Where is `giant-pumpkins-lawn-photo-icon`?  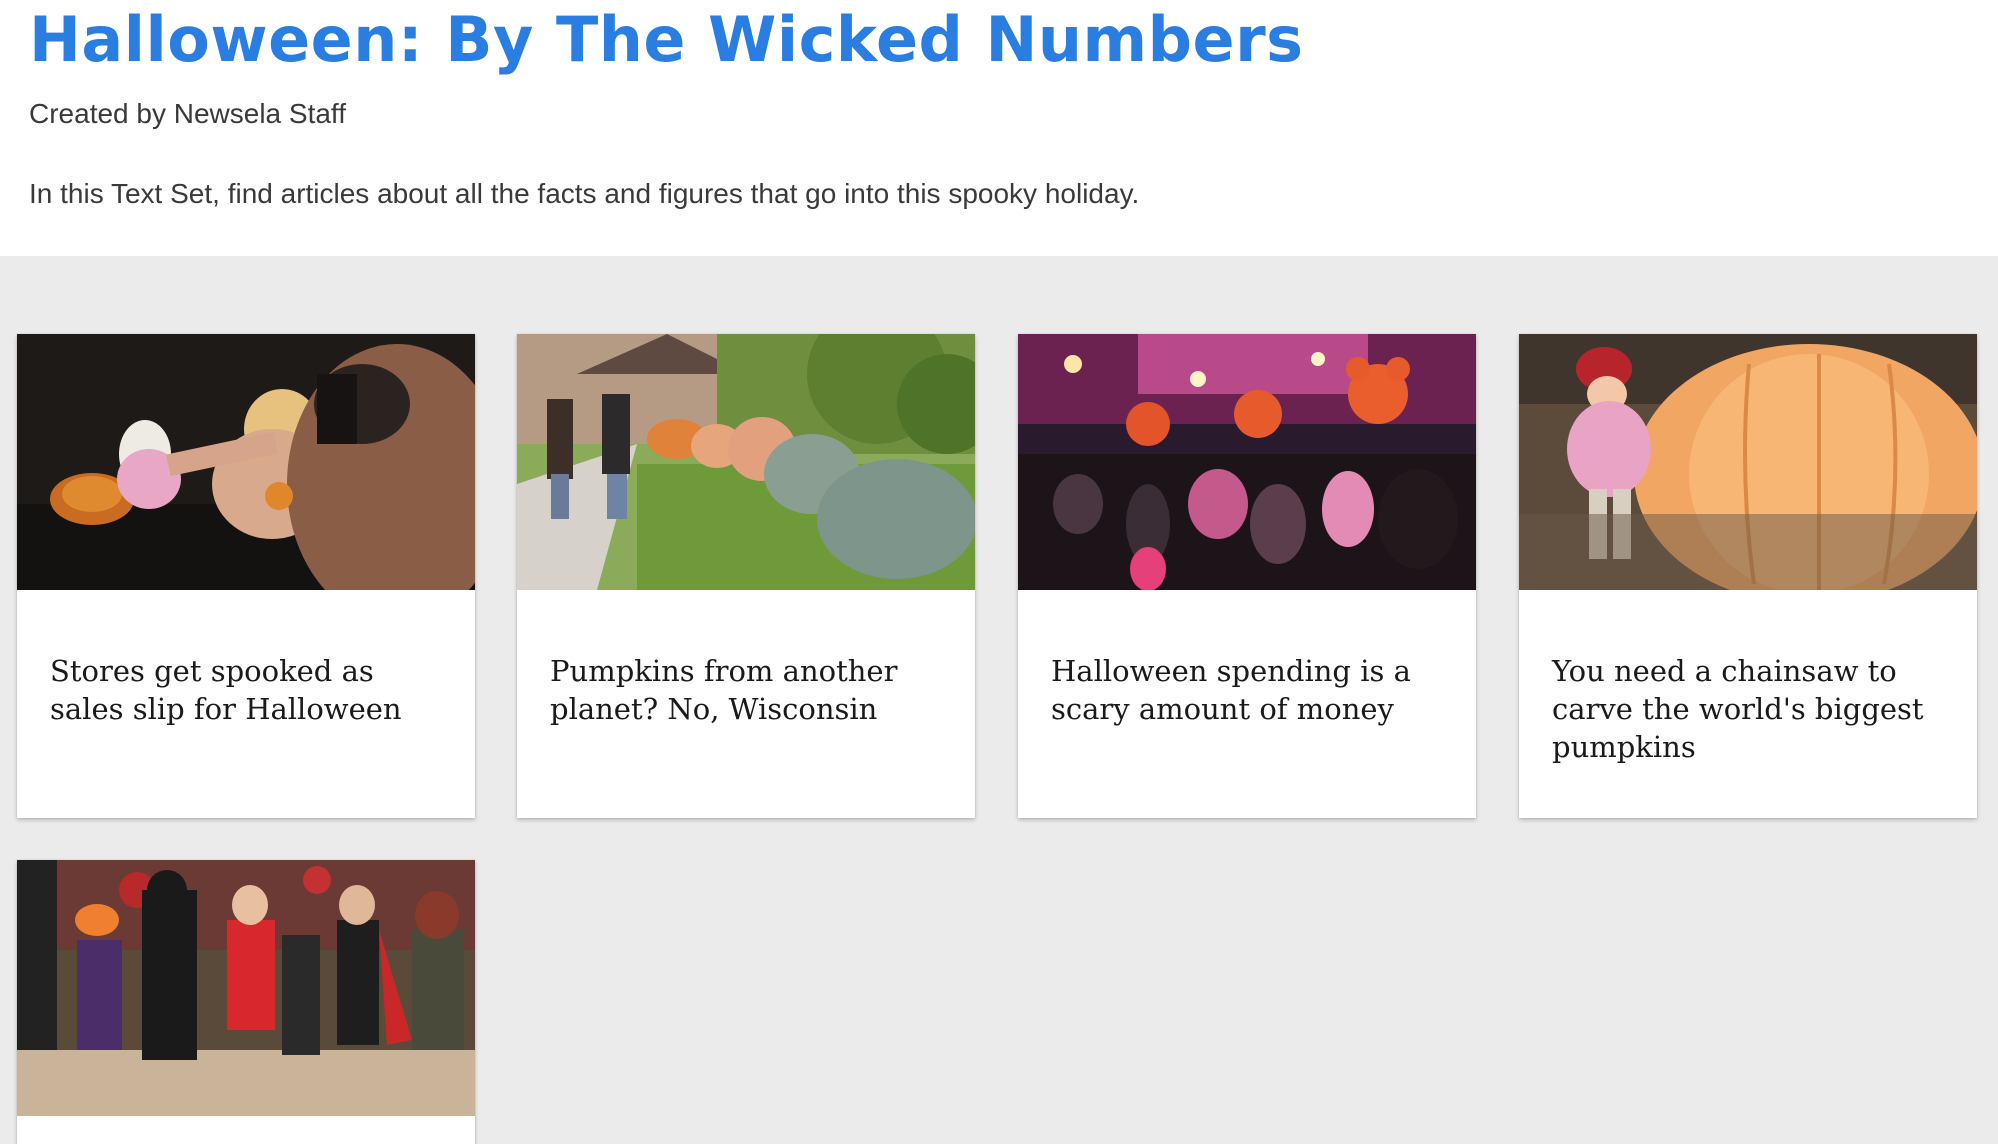
giant-pumpkins-lawn-photo-icon is located at coordinates (746, 462).